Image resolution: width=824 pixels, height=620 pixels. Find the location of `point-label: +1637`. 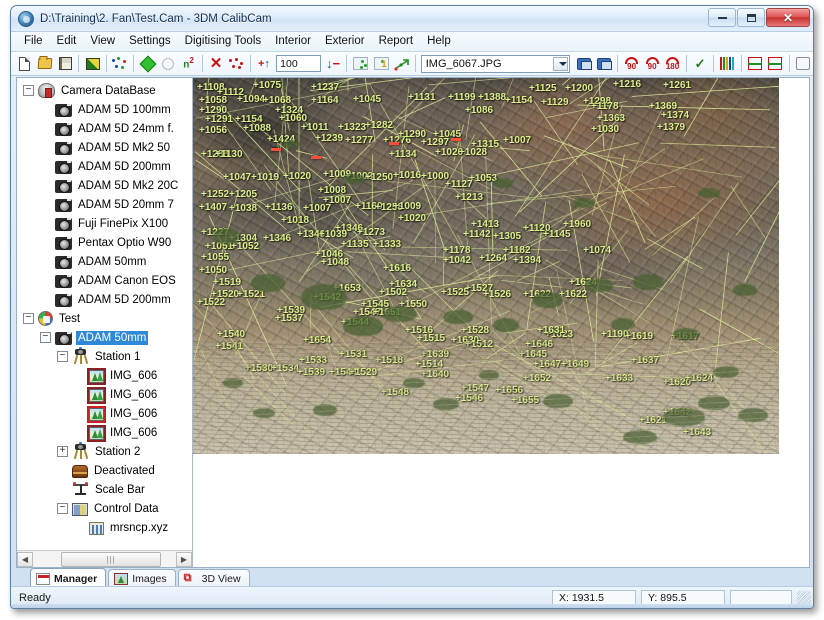

point-label: +1637 is located at coordinates (645, 361).